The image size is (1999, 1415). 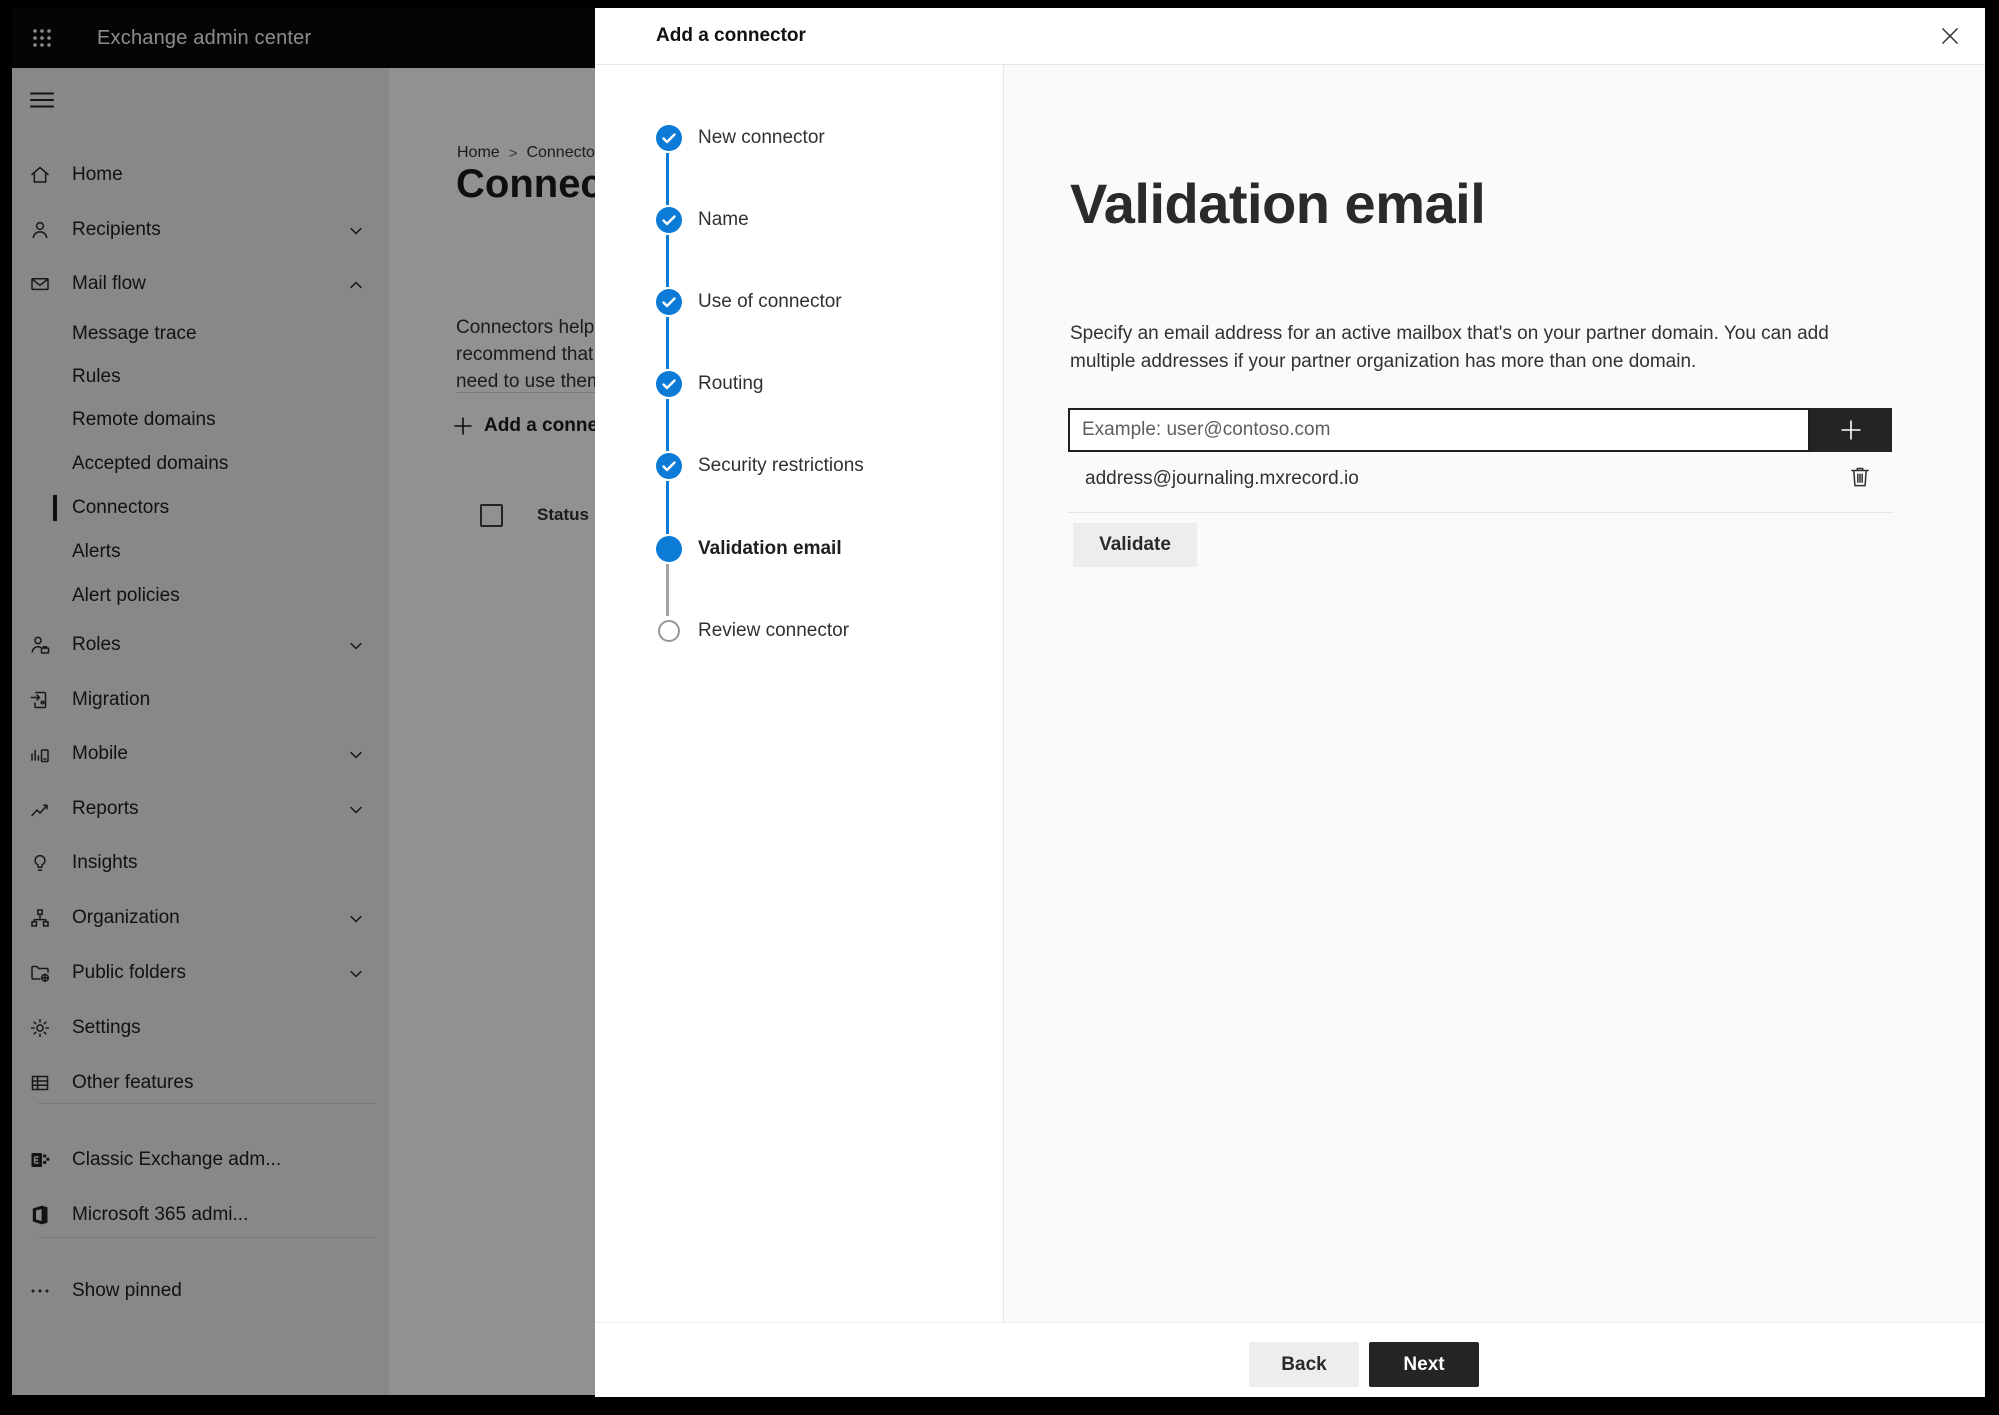 I want to click on step-new-connector: New connector, so click(x=799, y=138).